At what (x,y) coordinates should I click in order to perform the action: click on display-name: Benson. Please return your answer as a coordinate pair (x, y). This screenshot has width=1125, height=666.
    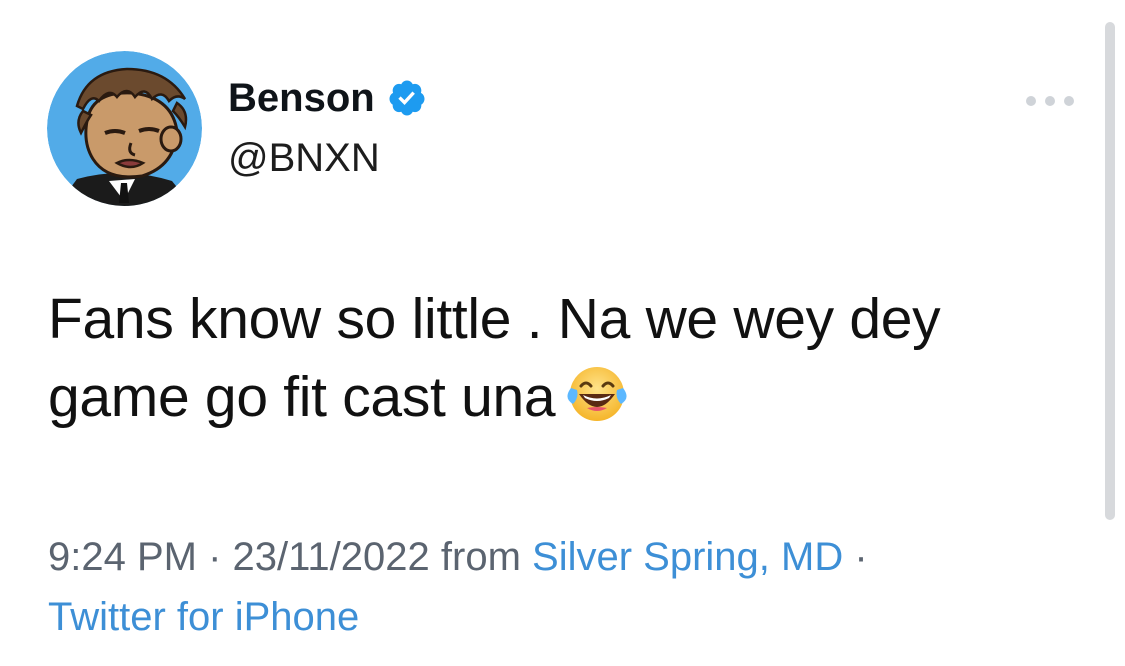
    Looking at the image, I should click on (327, 98).